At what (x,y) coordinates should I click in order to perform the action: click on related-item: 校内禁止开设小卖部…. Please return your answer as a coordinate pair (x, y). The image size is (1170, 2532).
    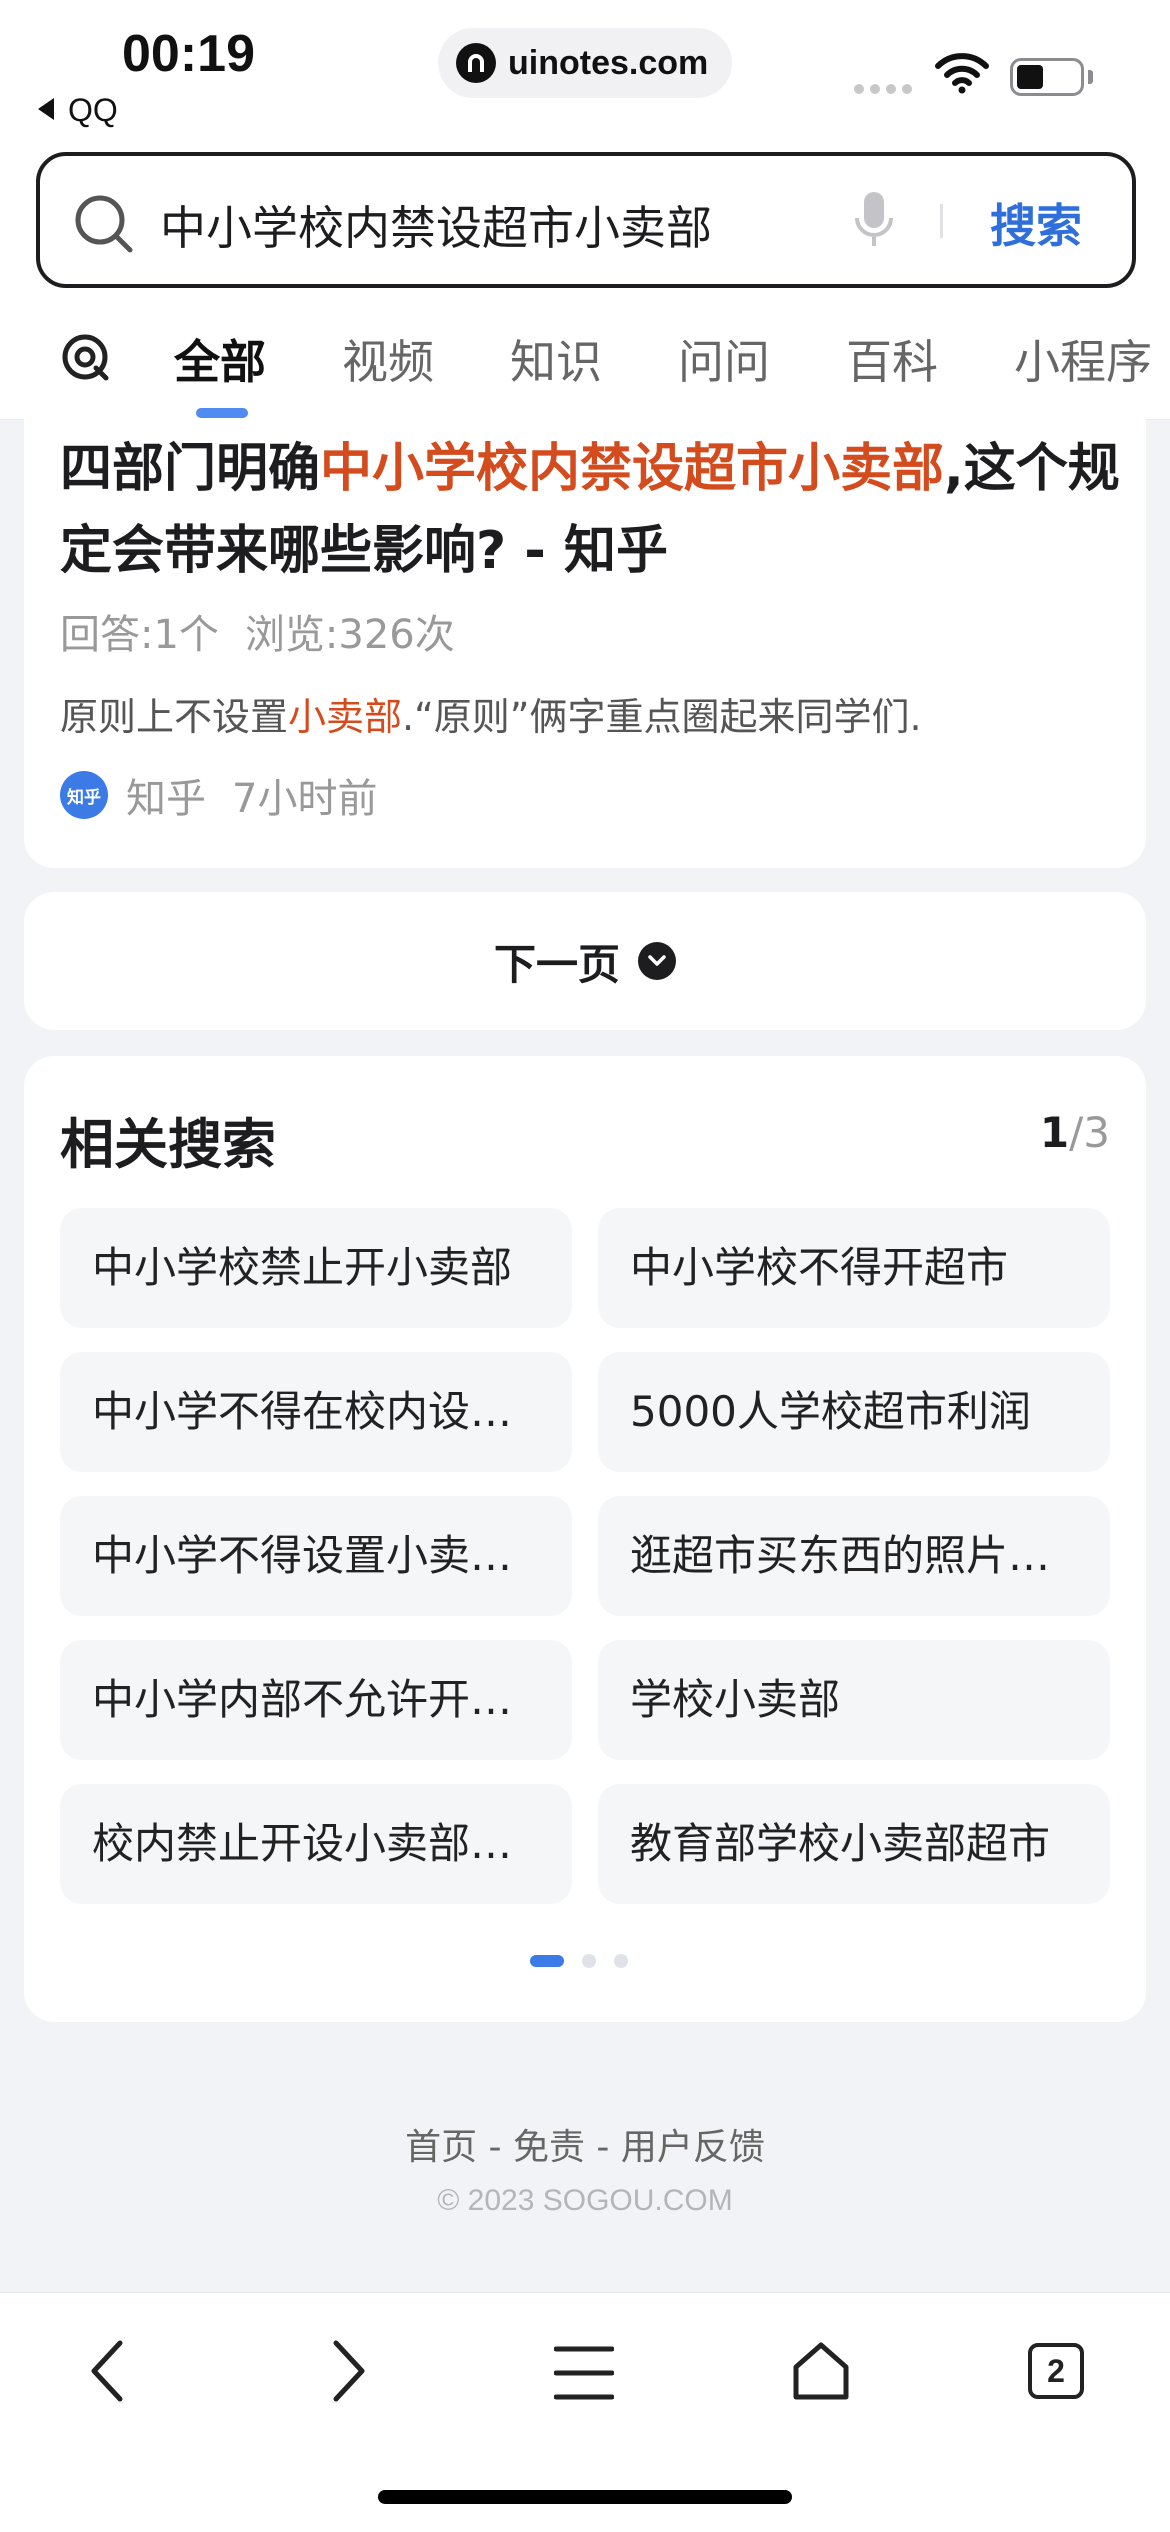
    Looking at the image, I should click on (316, 1844).